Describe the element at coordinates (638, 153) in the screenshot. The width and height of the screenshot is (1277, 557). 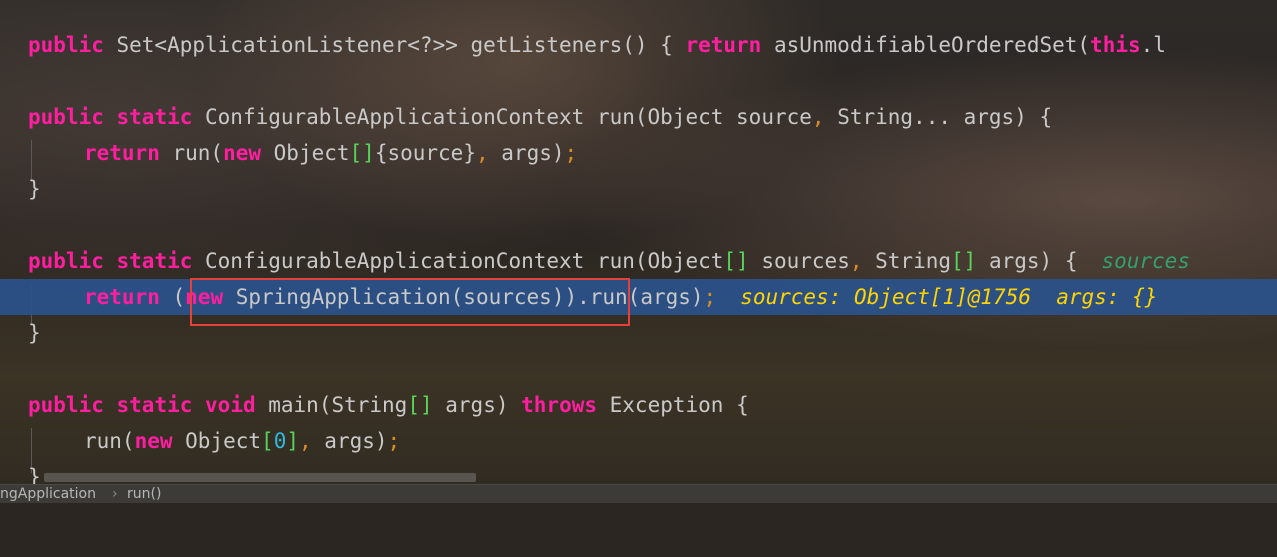
I see `code-line: return run(new Object[]{source}, args);` at that location.